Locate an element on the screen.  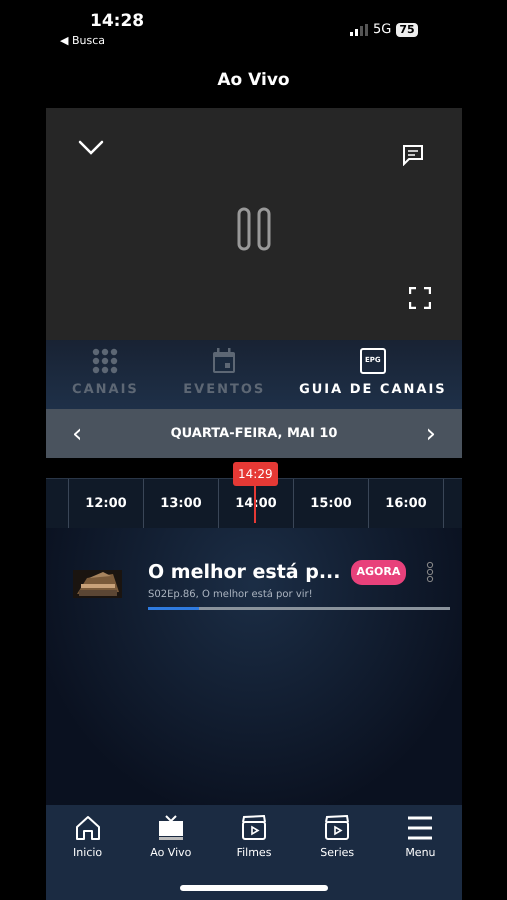
chat-icon is located at coordinates (413, 155).